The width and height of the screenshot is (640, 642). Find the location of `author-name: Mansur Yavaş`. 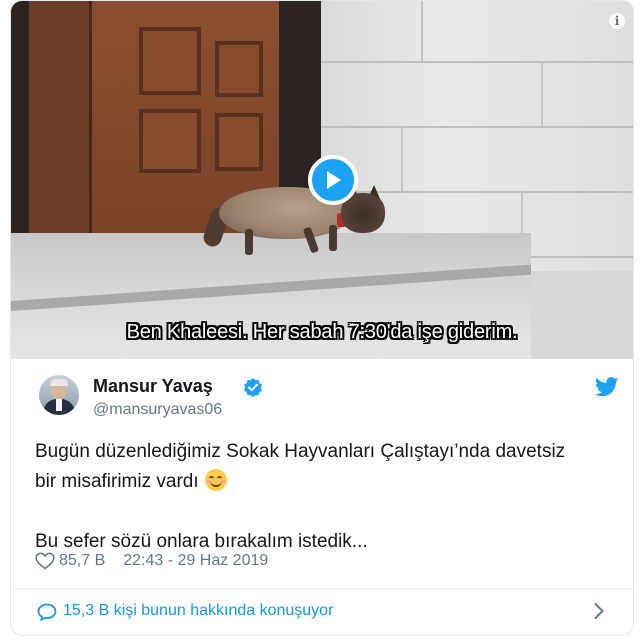

author-name: Mansur Yavaş is located at coordinates (153, 386).